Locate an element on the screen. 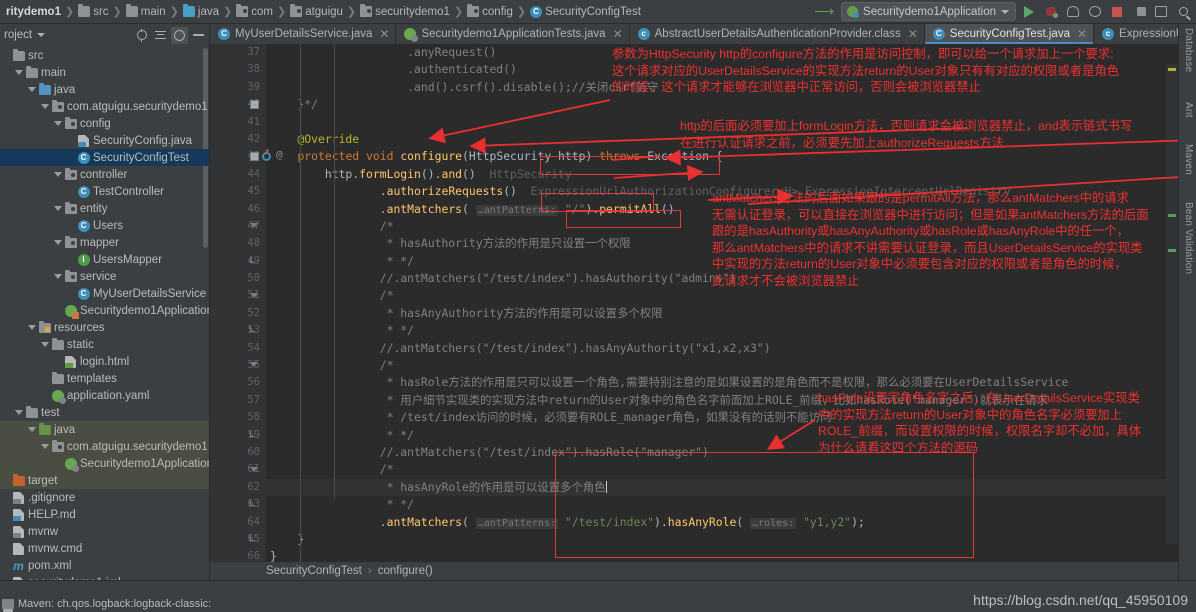 The image size is (1196, 612). editor-marker-bar is located at coordinates (1172, 304).